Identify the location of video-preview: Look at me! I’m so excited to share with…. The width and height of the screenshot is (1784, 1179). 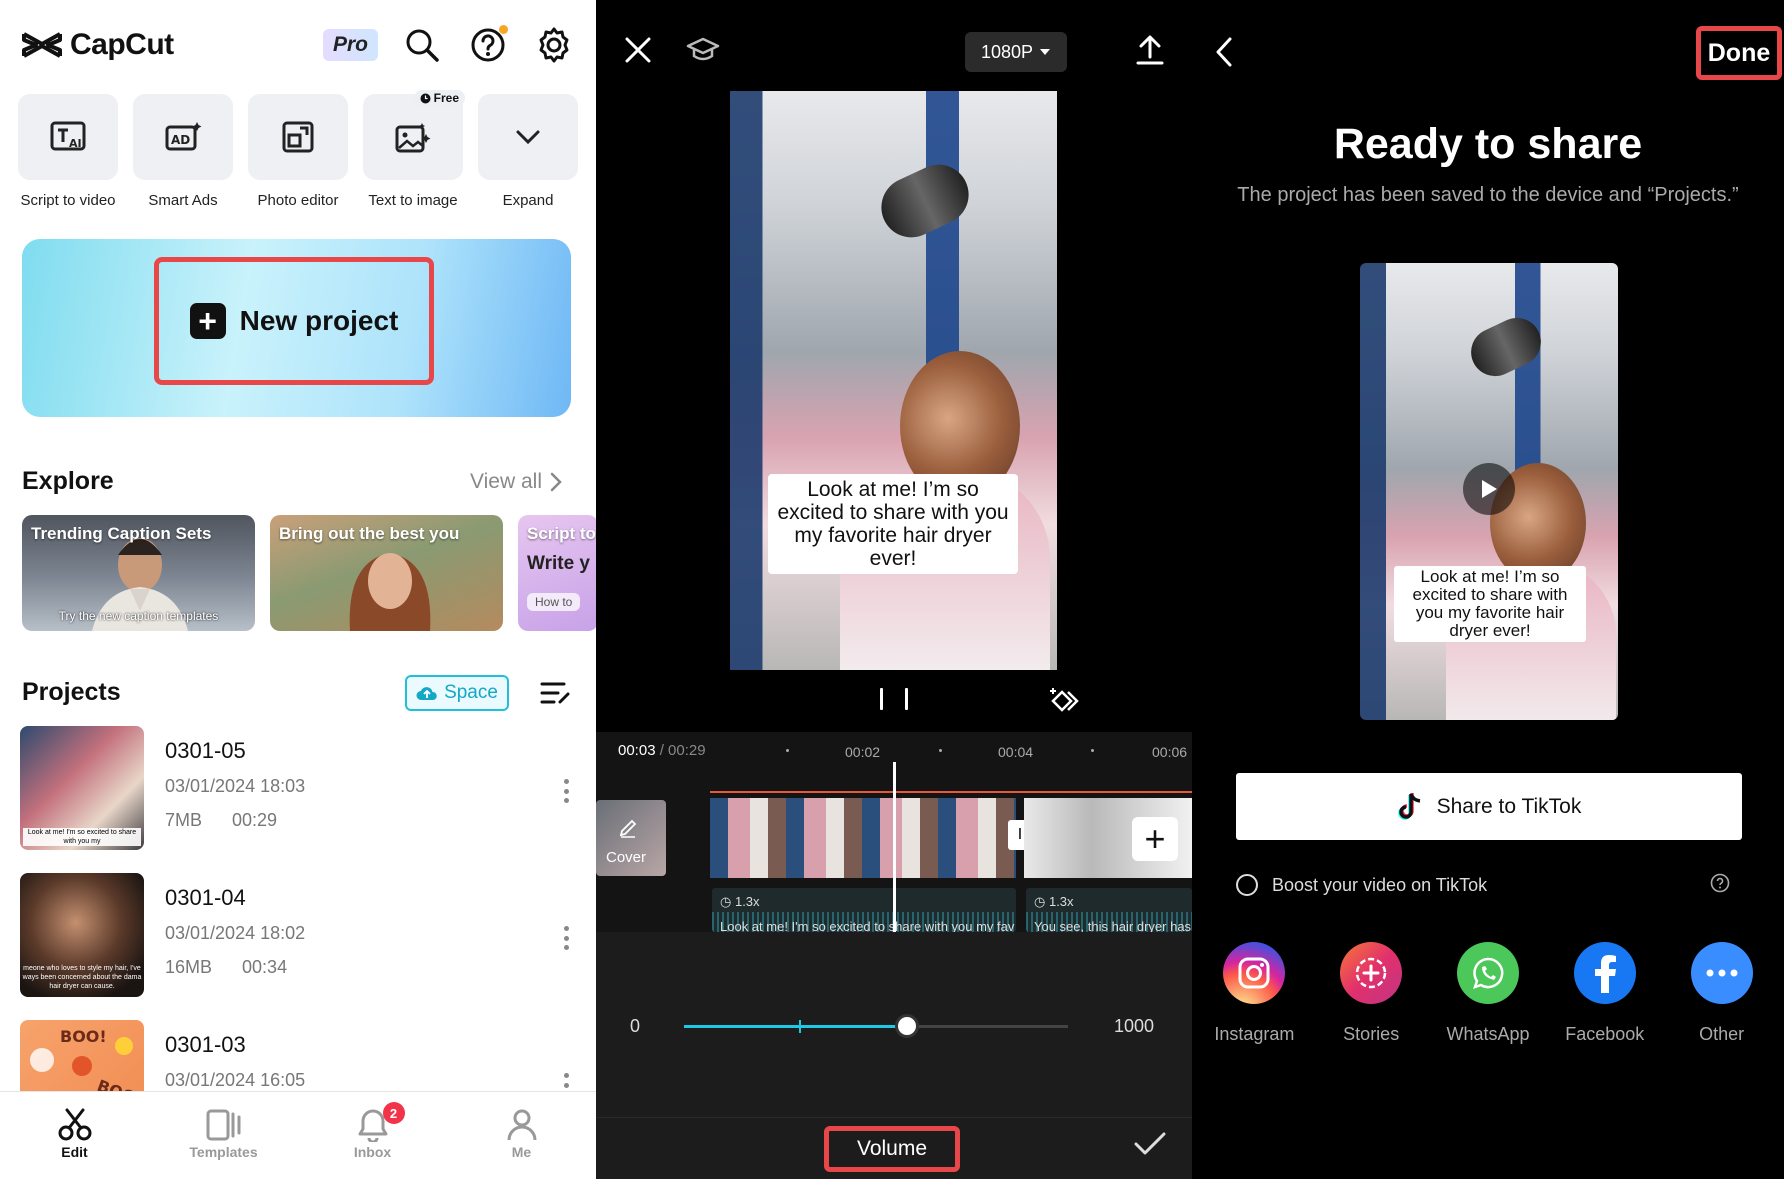
(893, 380).